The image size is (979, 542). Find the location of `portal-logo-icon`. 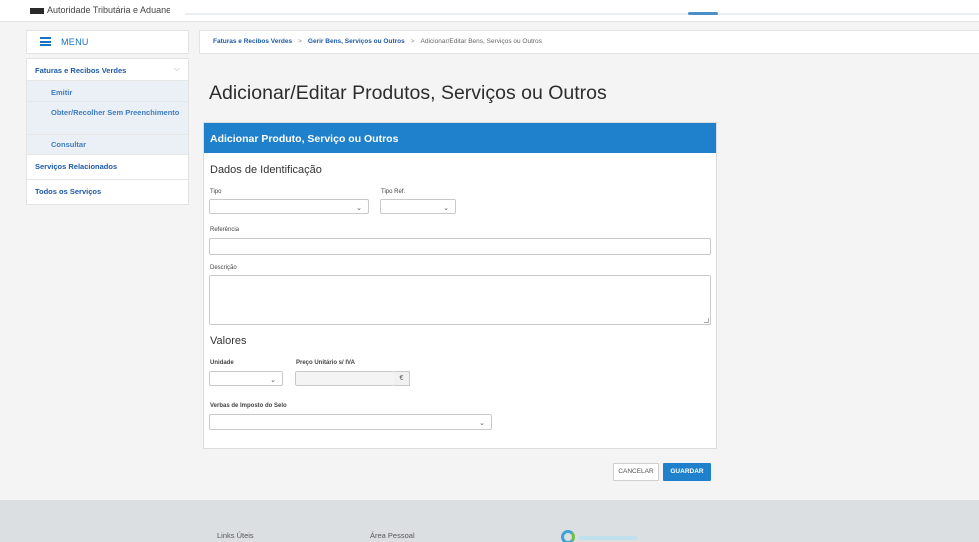

portal-logo-icon is located at coordinates (568, 536).